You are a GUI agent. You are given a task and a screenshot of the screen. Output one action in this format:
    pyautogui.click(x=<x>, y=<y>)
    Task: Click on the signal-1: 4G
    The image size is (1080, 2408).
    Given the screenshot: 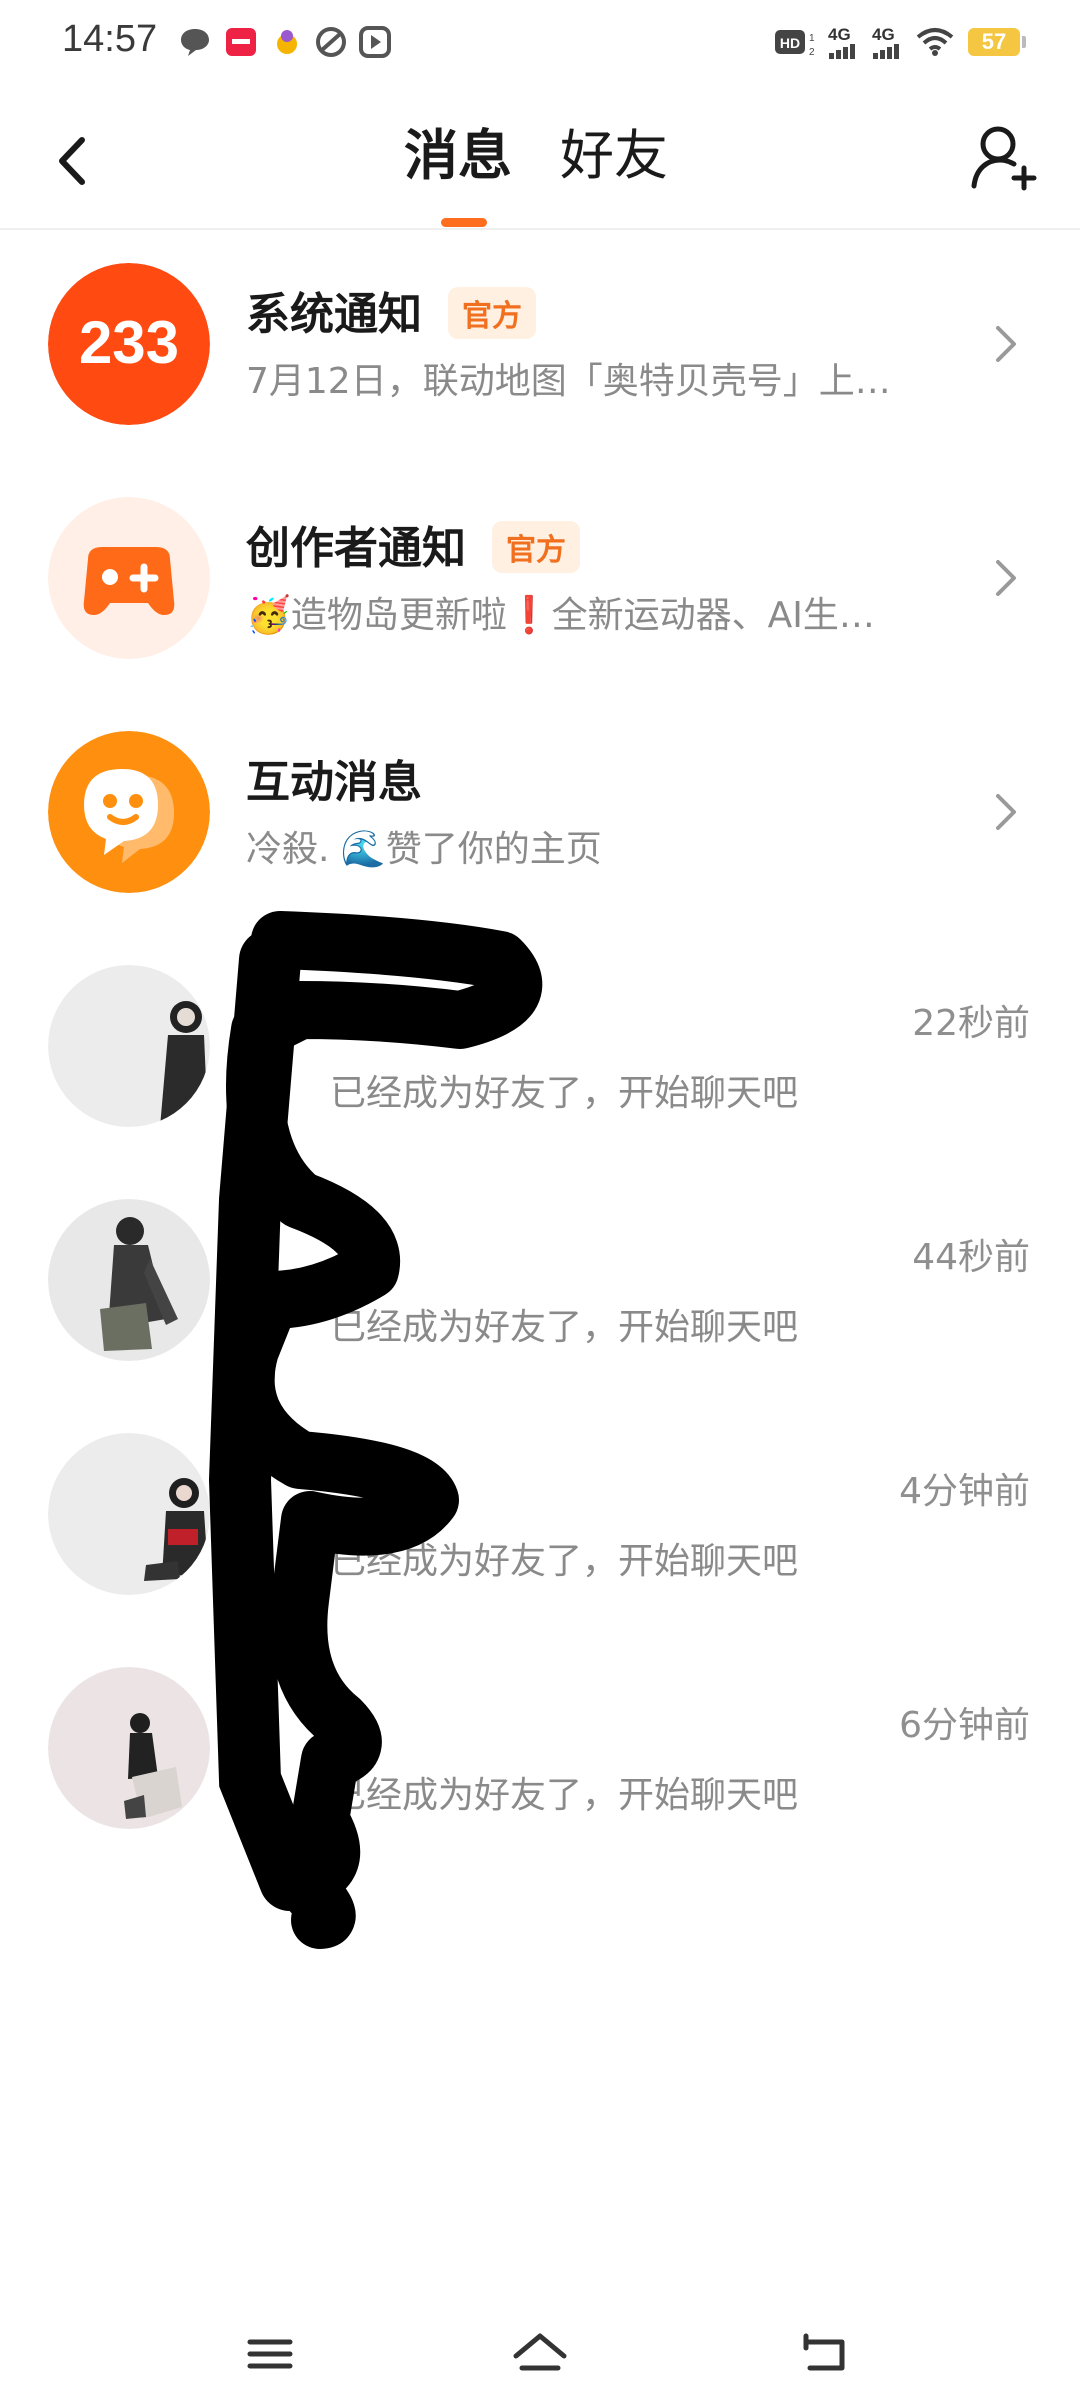 What is the action you would take?
    pyautogui.click(x=843, y=42)
    